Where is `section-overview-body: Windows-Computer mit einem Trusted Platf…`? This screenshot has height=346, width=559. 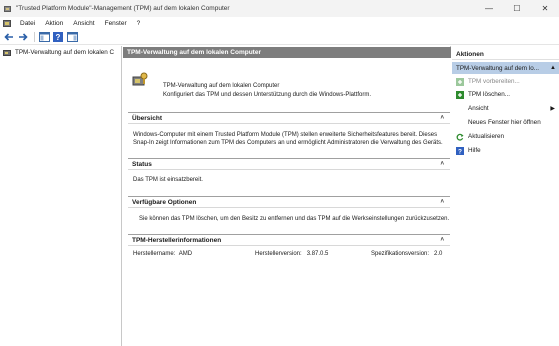 section-overview-body: Windows-Computer mit einem Trusted Platf… is located at coordinates (289, 135).